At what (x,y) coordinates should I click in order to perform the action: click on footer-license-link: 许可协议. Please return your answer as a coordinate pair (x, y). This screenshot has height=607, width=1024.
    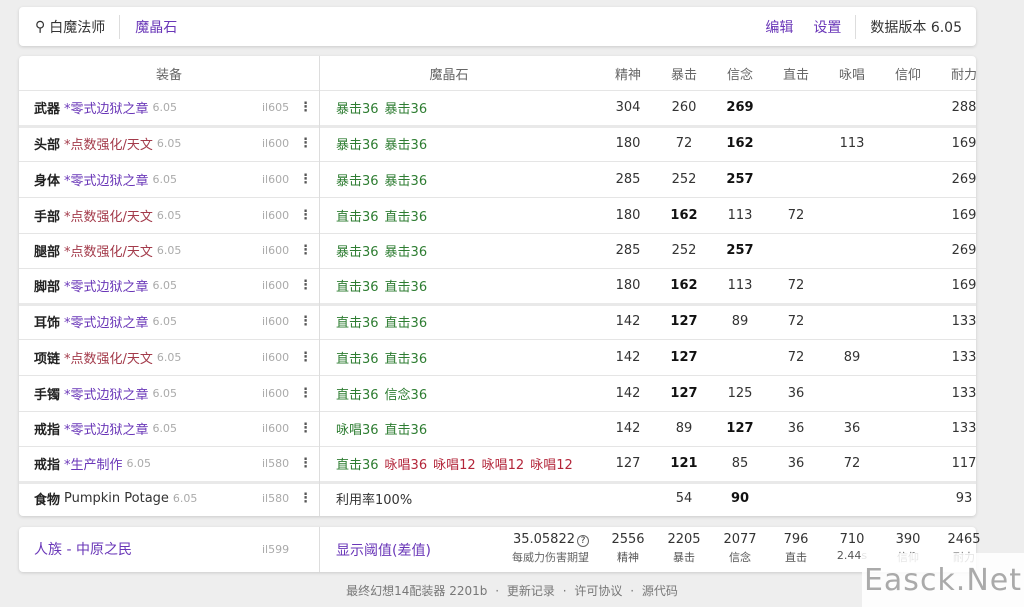
    Looking at the image, I should click on (598, 591).